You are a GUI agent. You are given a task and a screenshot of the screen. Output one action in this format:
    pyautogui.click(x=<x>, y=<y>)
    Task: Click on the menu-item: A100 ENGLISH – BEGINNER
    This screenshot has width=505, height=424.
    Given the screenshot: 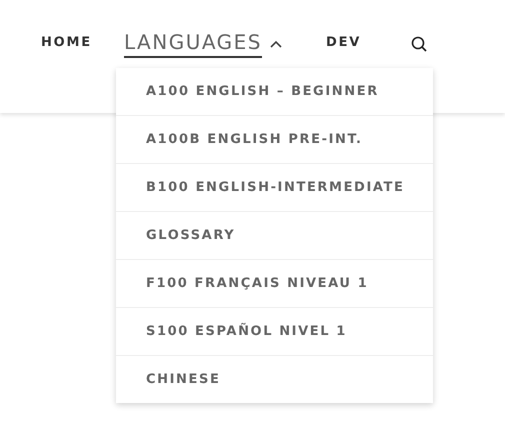 What is the action you would take?
    pyautogui.click(x=274, y=91)
    